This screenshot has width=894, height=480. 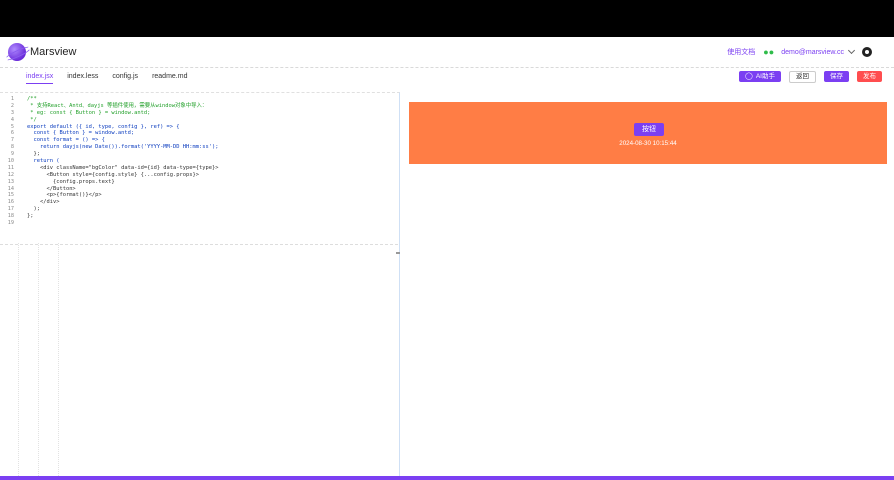 I want to click on chevron-down-icon, so click(x=851, y=50).